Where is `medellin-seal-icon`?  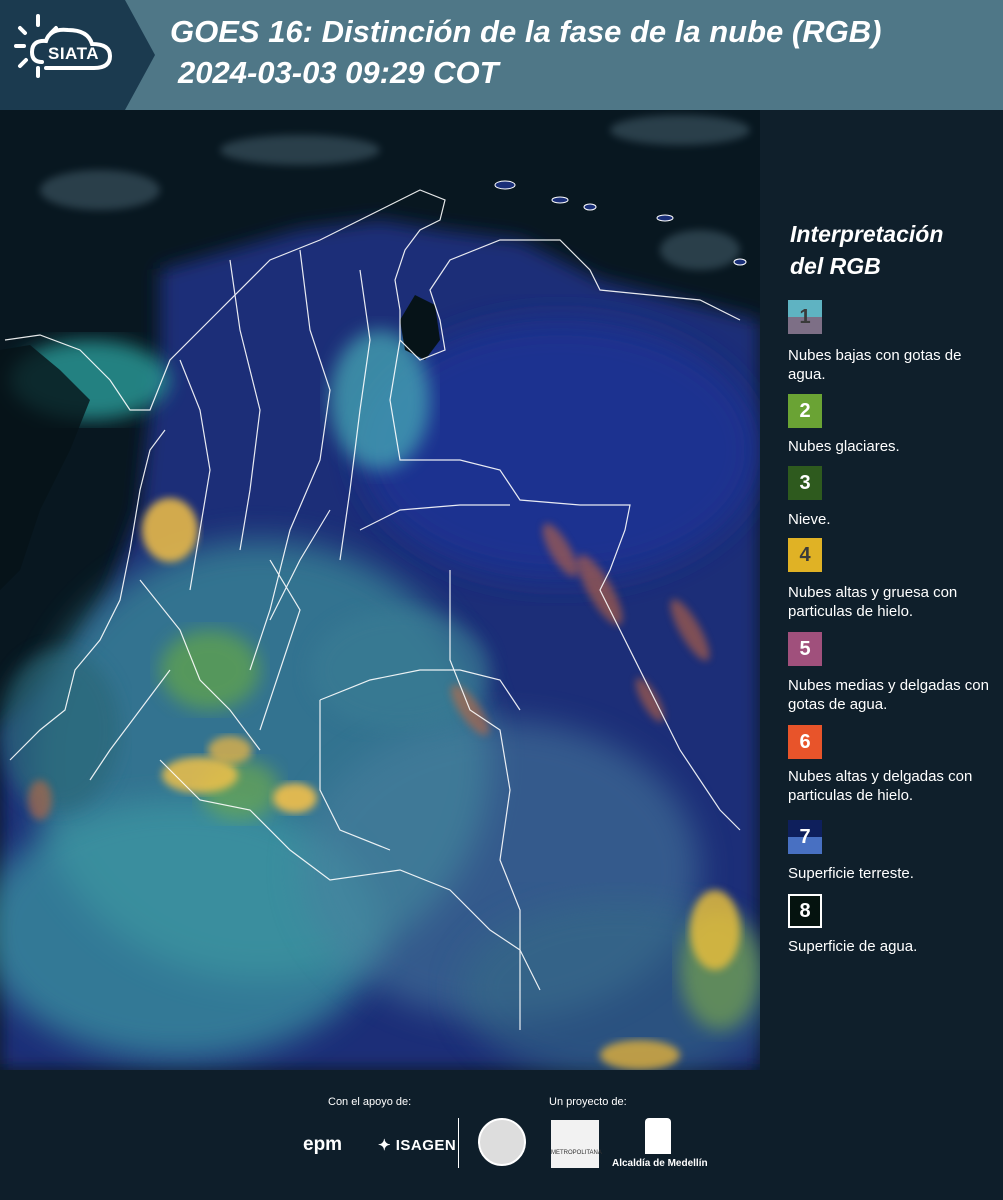 medellin-seal-icon is located at coordinates (502, 1142).